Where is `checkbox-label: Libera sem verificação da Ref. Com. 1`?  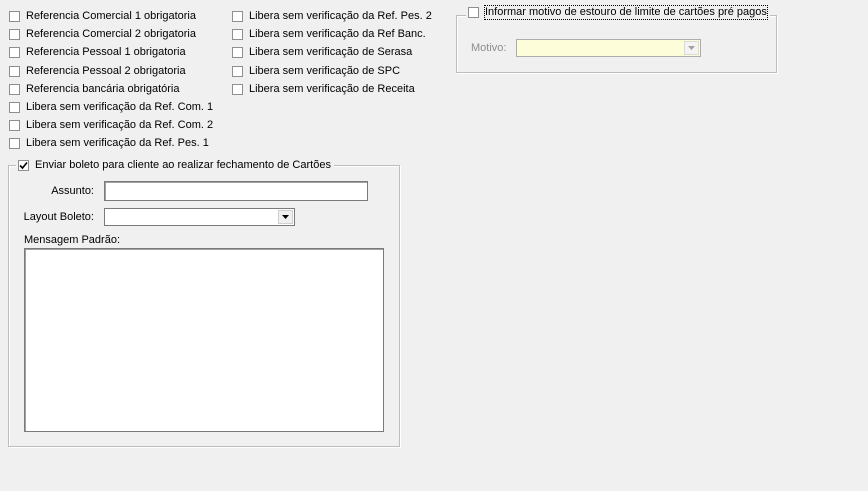 checkbox-label: Libera sem verificação da Ref. Com. 1 is located at coordinates (119, 107).